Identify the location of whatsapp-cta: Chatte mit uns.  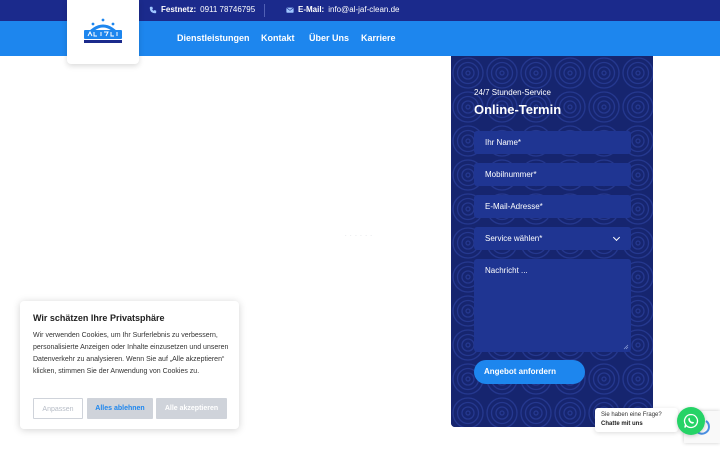
(622, 424).